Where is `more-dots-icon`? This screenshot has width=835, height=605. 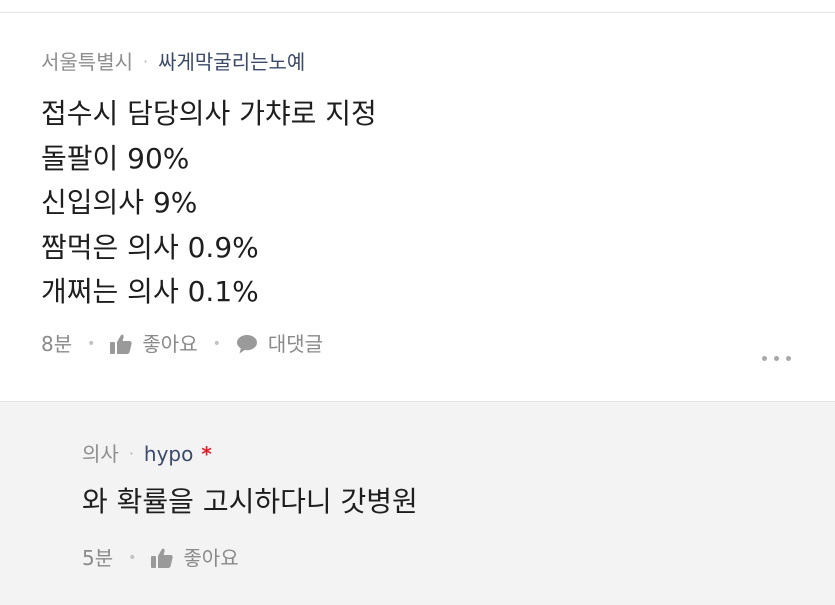 more-dots-icon is located at coordinates (776, 358).